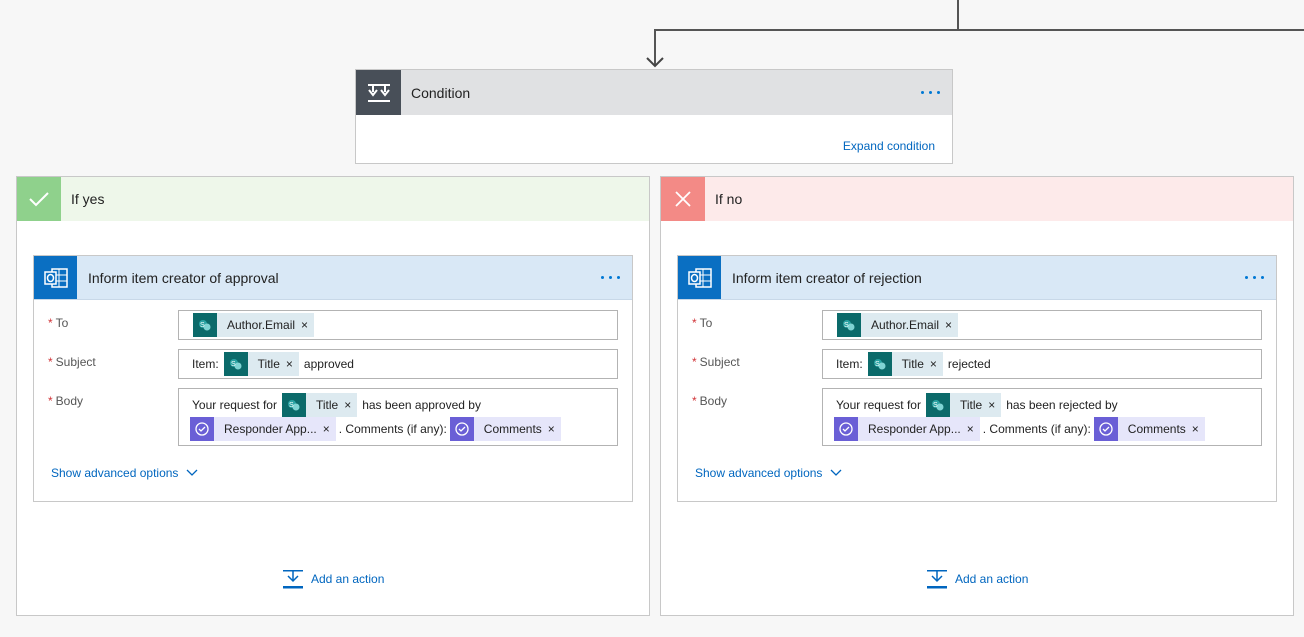 This screenshot has height=637, width=1304. Describe the element at coordinates (183, 277) in the screenshot. I see `action-title: Inform item creator of approval` at that location.